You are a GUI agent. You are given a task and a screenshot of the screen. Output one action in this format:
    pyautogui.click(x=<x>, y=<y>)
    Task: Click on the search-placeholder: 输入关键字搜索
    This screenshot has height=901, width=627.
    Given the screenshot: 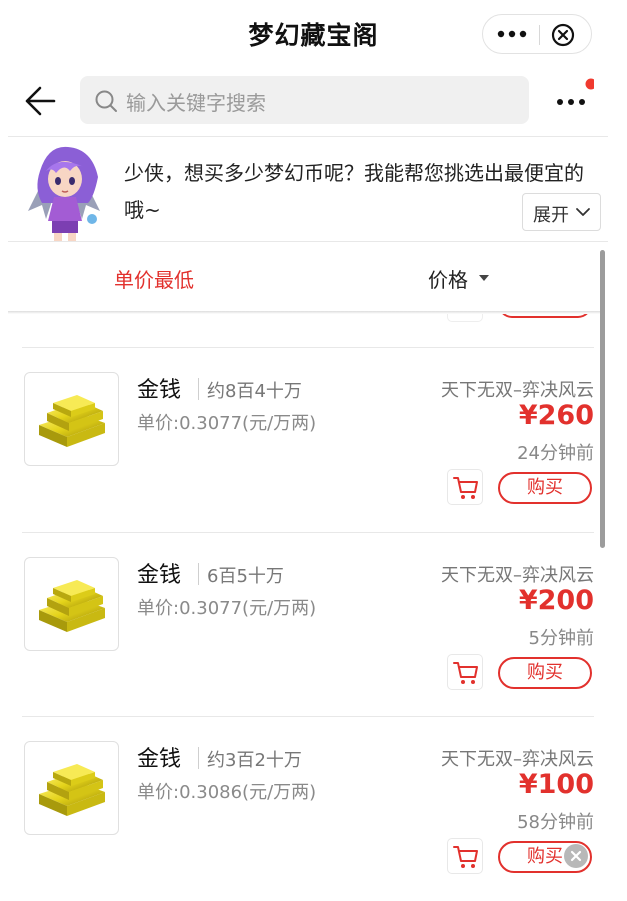 What is the action you would take?
    pyautogui.click(x=196, y=103)
    